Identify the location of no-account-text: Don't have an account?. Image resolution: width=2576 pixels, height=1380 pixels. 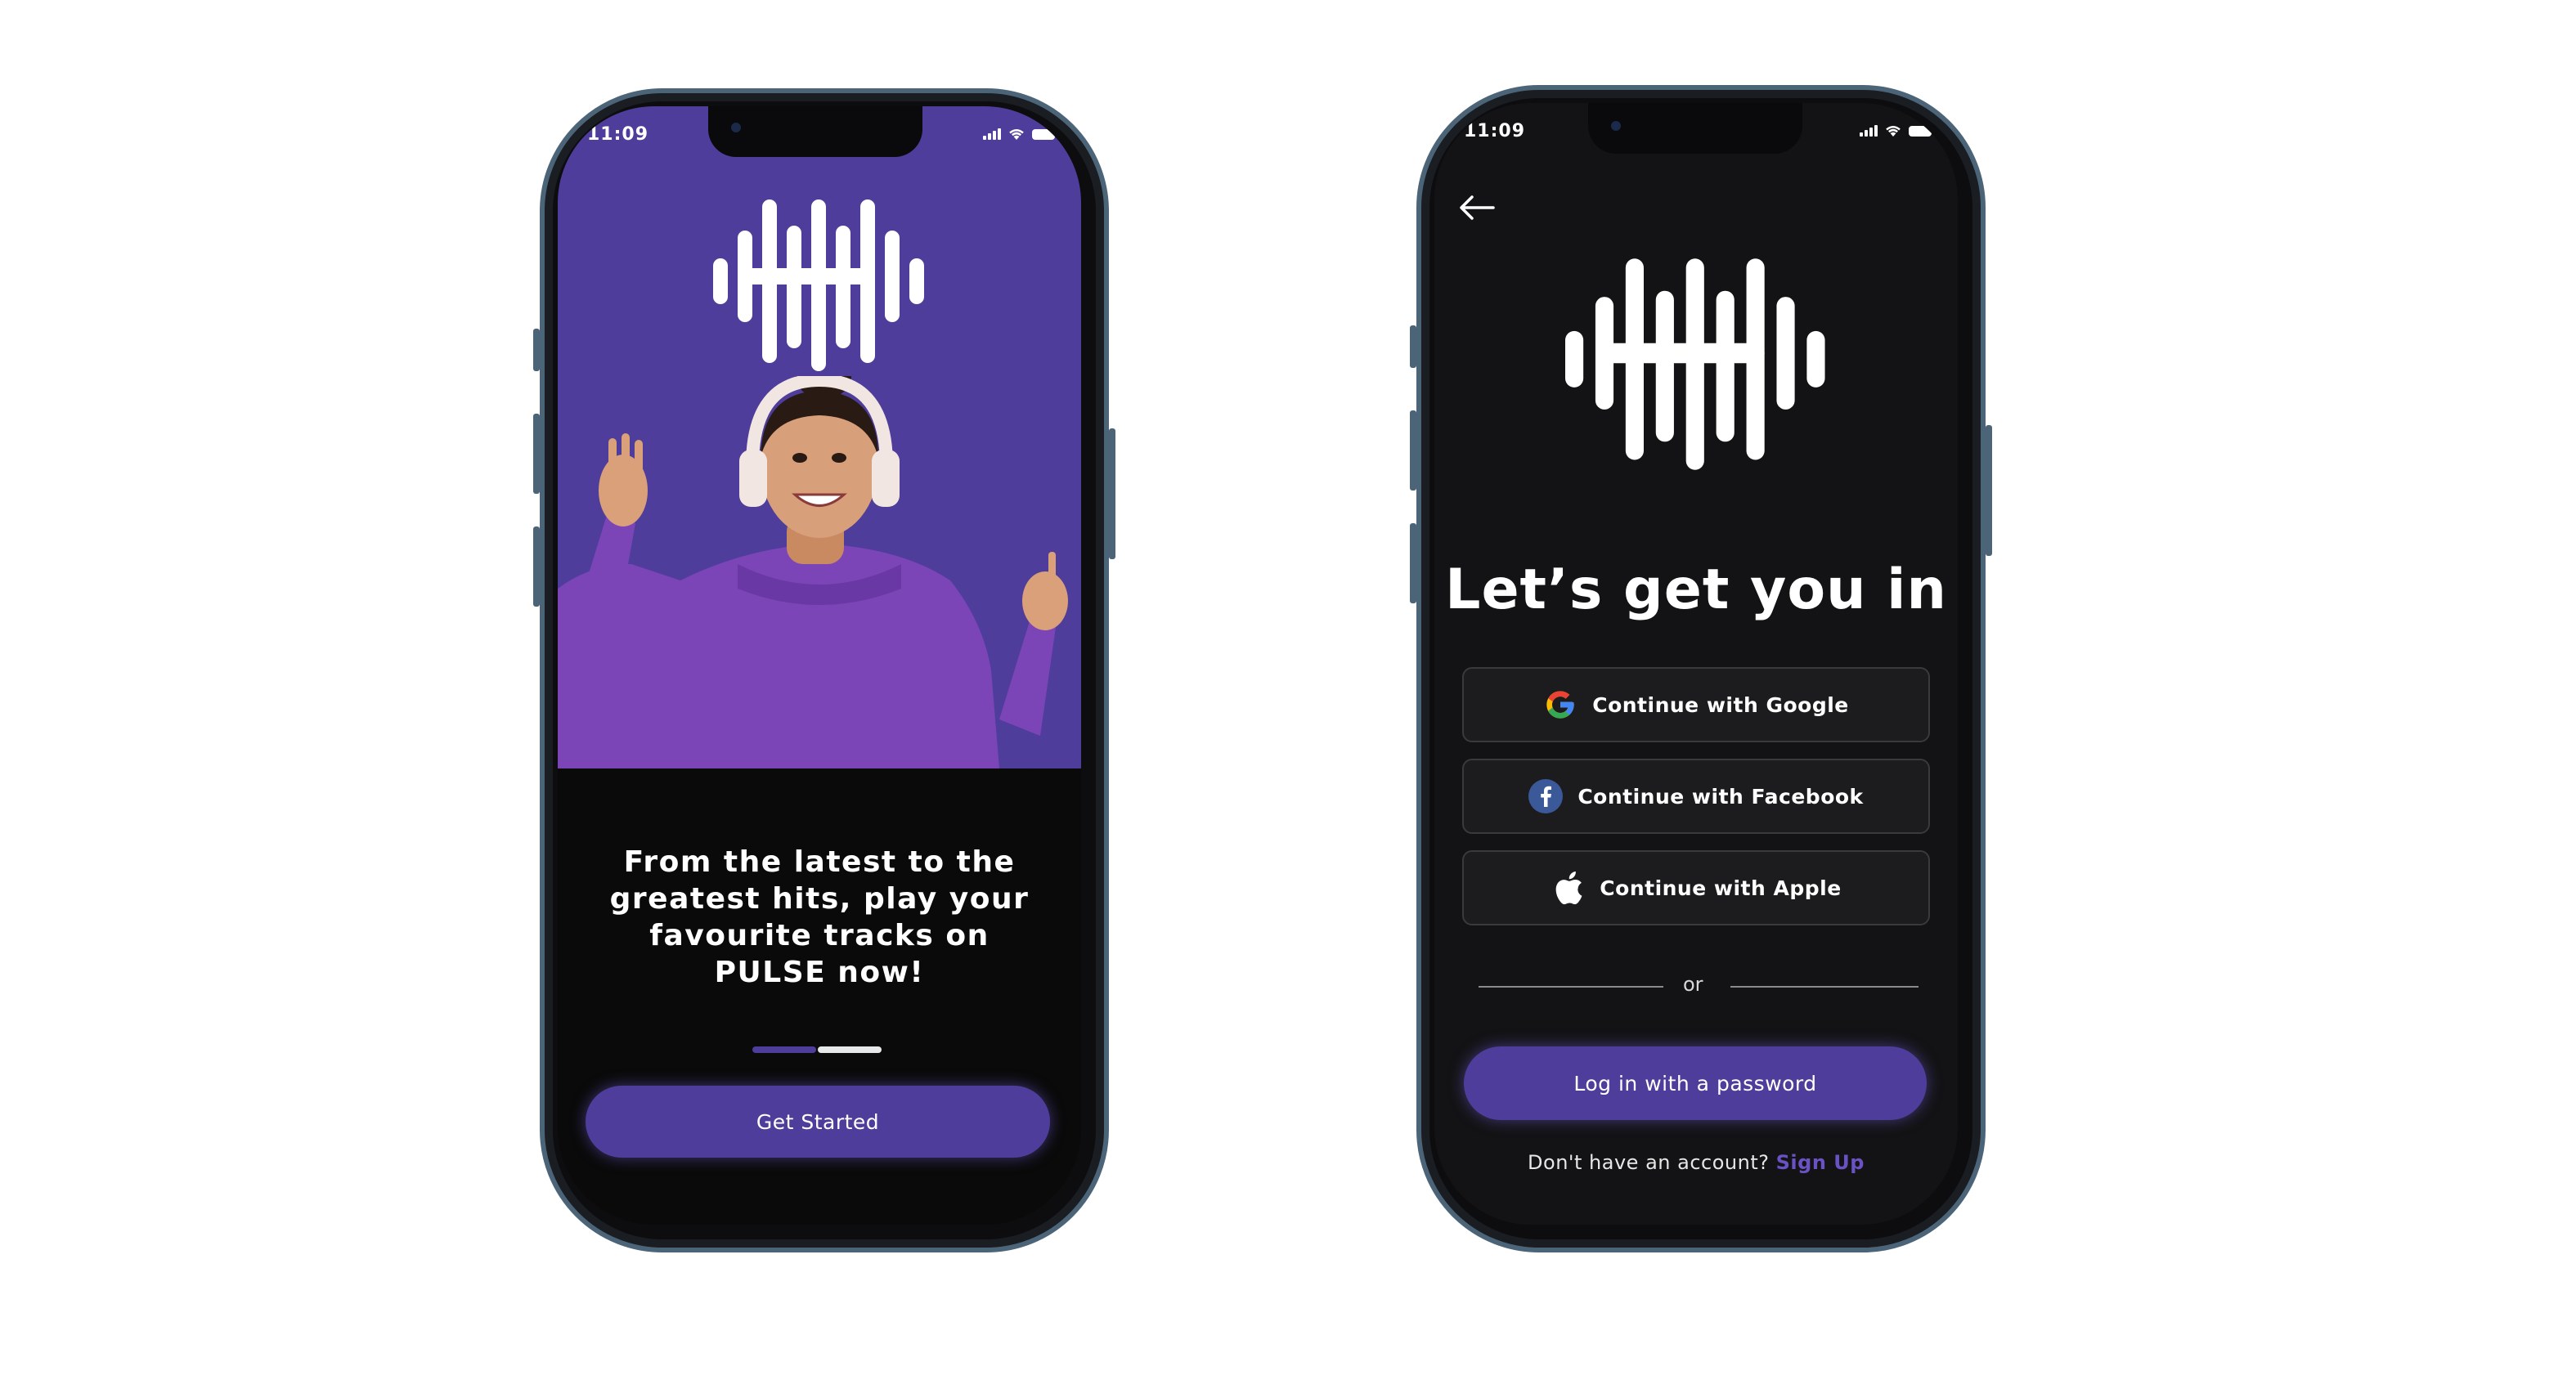
(1649, 1162).